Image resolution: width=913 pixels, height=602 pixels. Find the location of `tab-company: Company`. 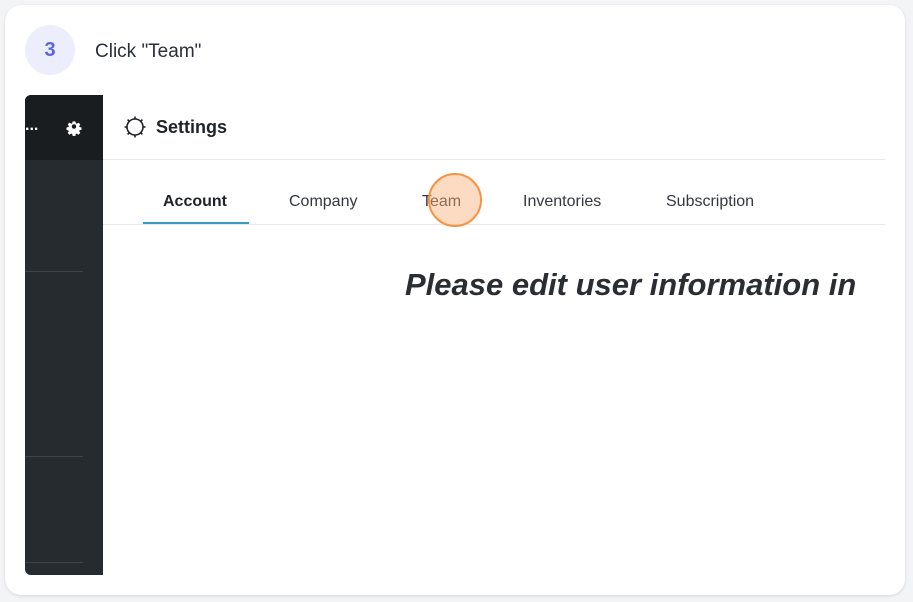

tab-company: Company is located at coordinates (323, 202).